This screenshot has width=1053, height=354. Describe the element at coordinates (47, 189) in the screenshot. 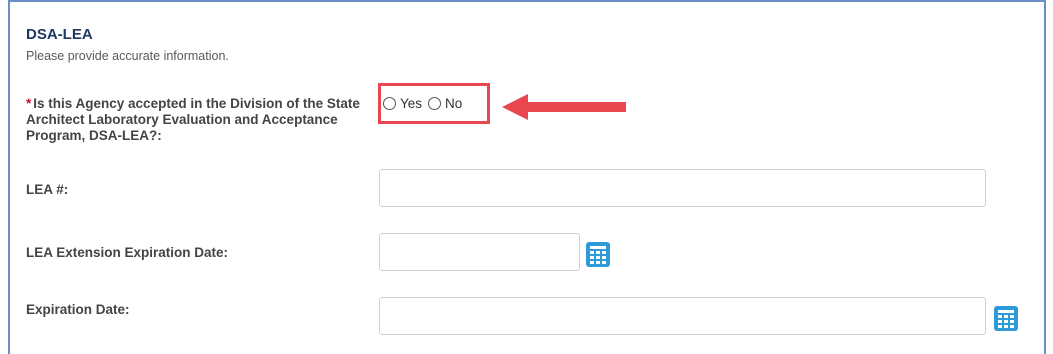

I see `lea-number-label: LEA #:` at that location.